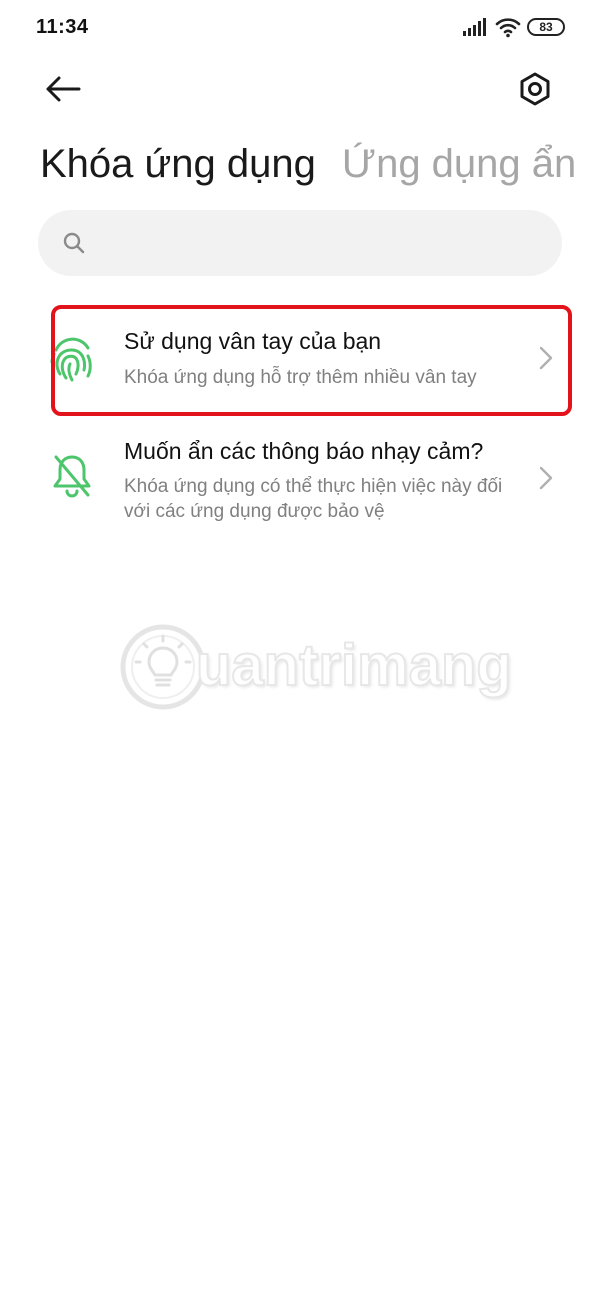 This screenshot has width=600, height=1300. I want to click on item-title: Sử dụng vân tay của bạn, so click(253, 341).